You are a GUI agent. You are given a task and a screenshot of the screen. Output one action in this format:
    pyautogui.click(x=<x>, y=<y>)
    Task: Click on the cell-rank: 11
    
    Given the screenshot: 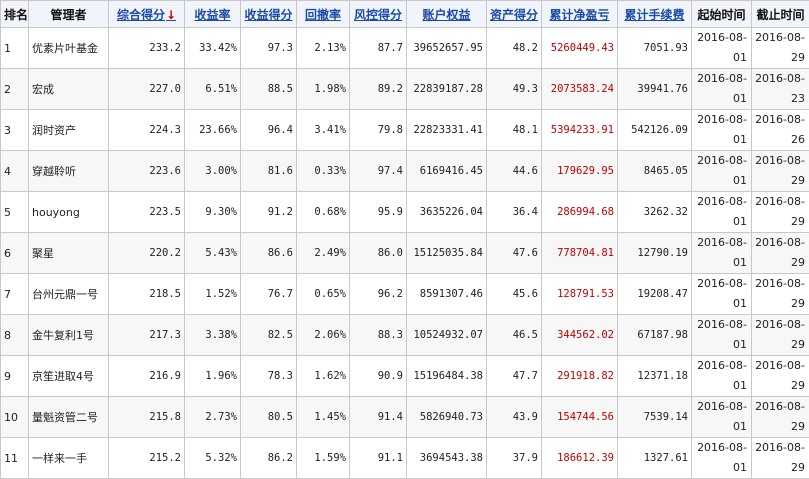 What is the action you would take?
    pyautogui.click(x=15, y=458)
    